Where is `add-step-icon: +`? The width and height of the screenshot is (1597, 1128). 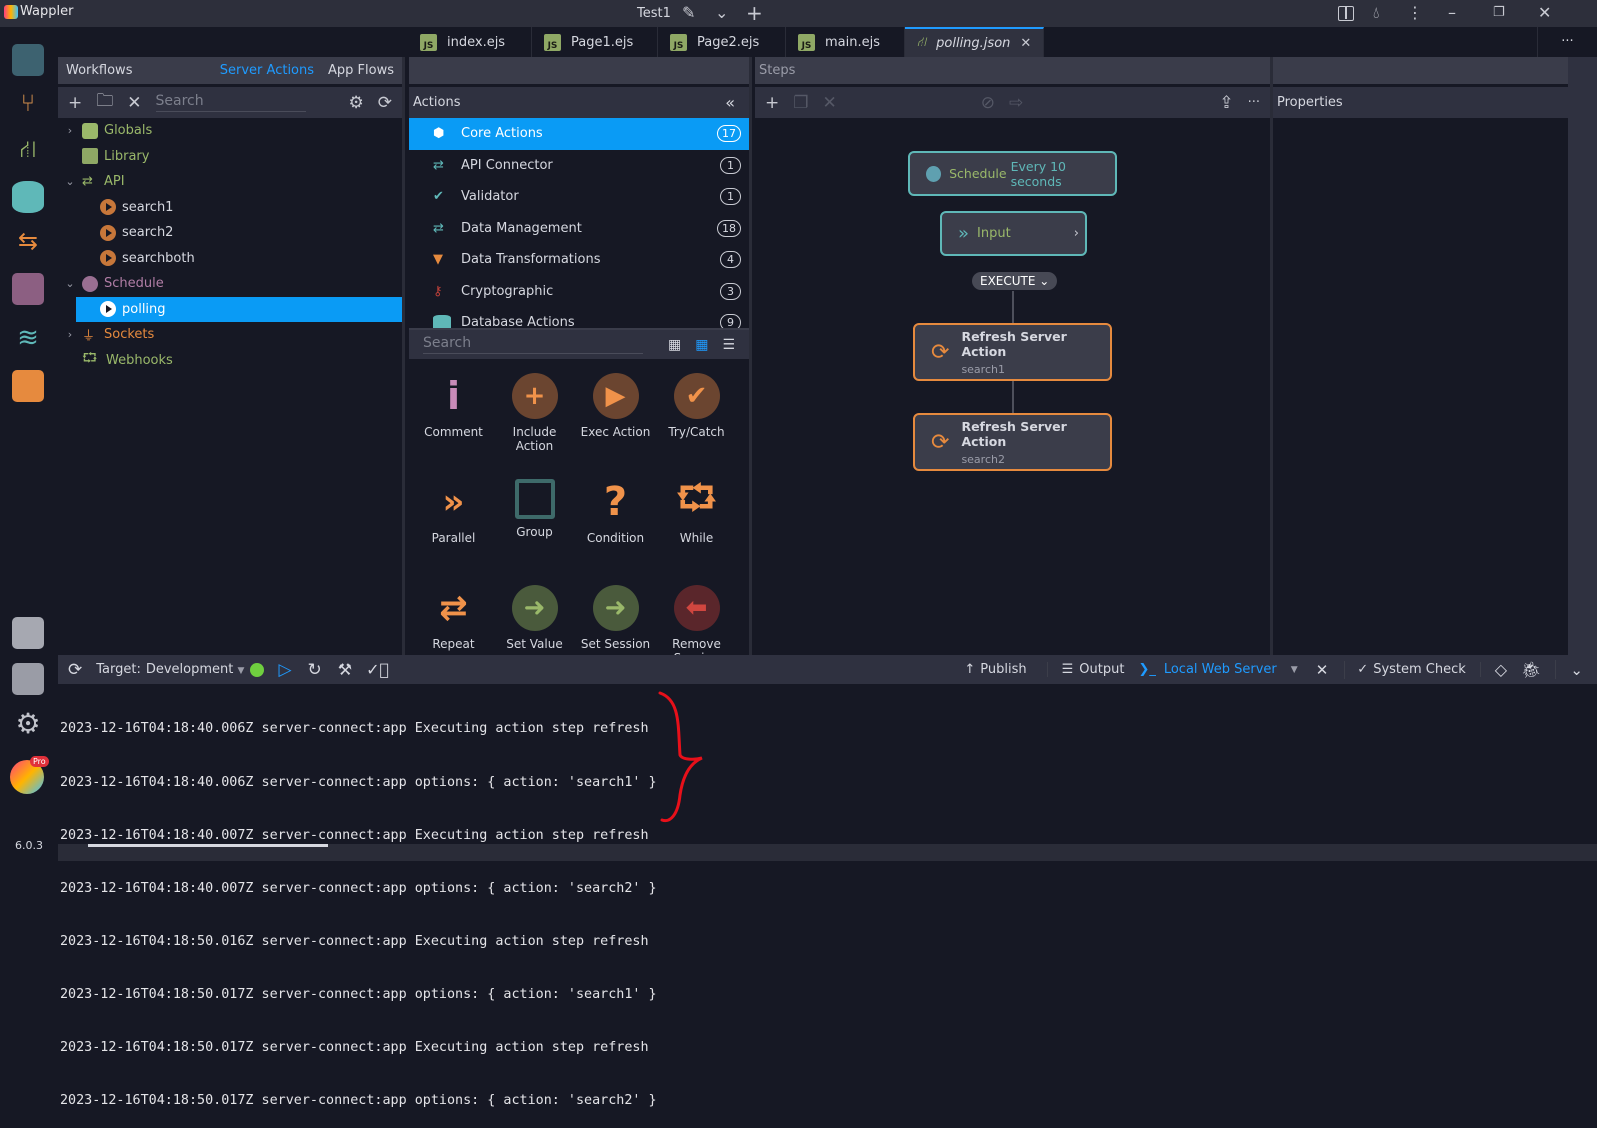
add-step-icon: + is located at coordinates (772, 103).